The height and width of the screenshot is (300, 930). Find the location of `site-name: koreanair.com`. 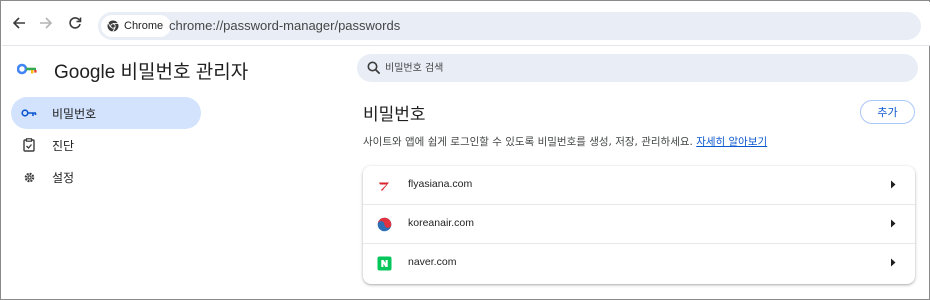

site-name: koreanair.com is located at coordinates (441, 223).